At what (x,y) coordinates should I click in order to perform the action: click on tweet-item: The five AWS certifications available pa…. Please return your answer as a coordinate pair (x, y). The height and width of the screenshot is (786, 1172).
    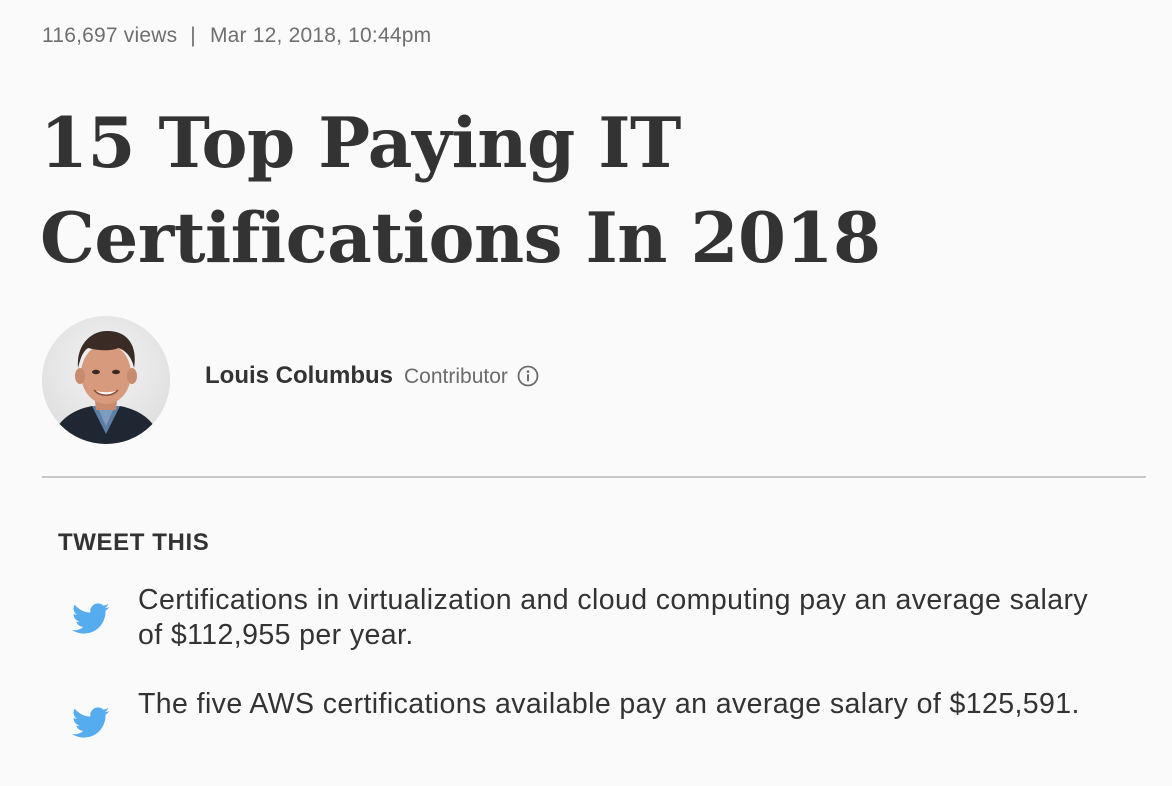
    Looking at the image, I should click on (595, 713).